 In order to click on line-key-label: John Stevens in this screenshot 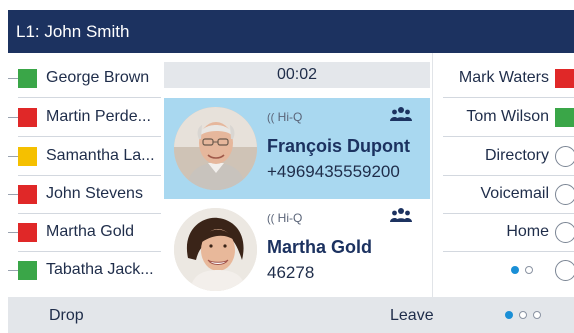, I will do `click(94, 193)`.